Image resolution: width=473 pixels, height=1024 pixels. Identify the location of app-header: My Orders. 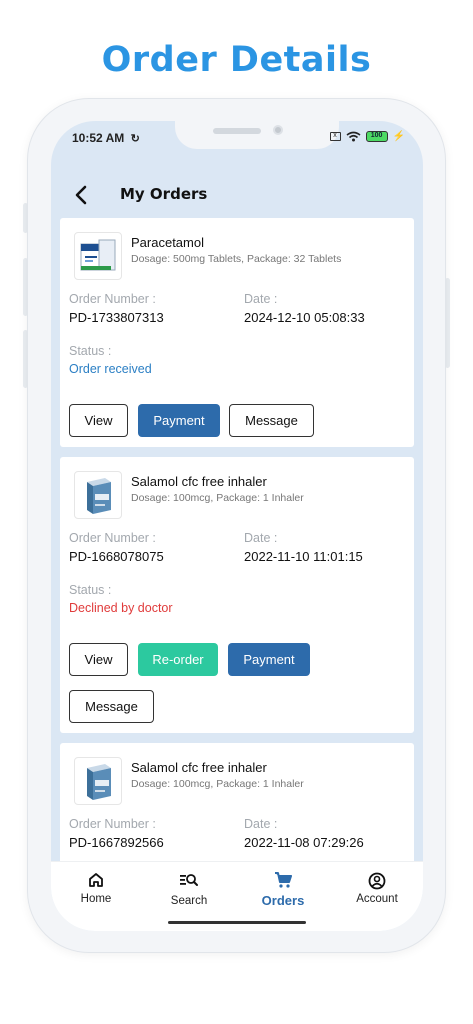
(237, 196).